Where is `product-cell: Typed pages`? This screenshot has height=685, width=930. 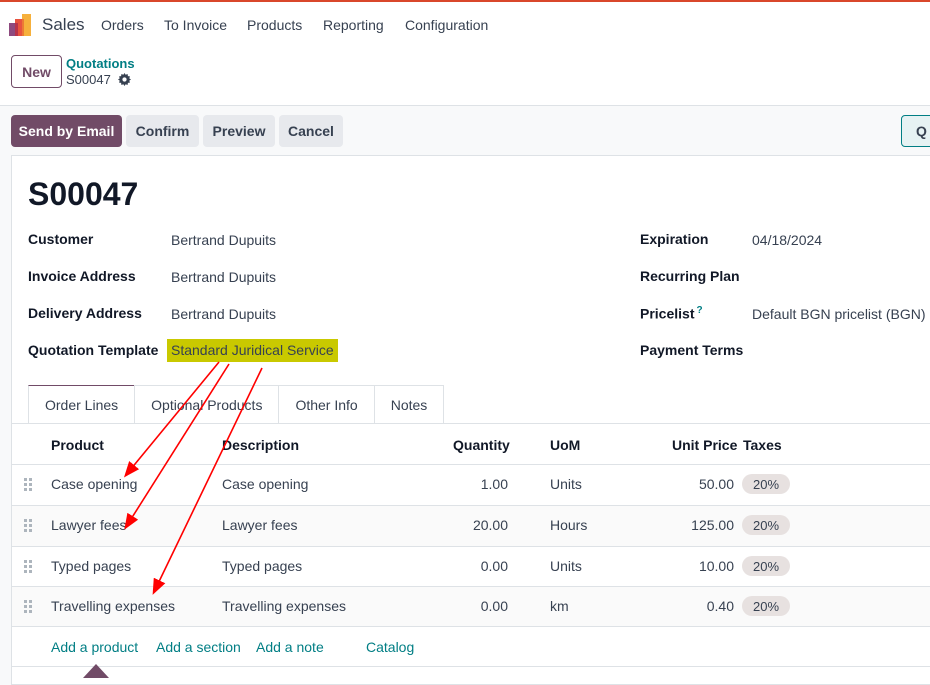 product-cell: Typed pages is located at coordinates (91, 566).